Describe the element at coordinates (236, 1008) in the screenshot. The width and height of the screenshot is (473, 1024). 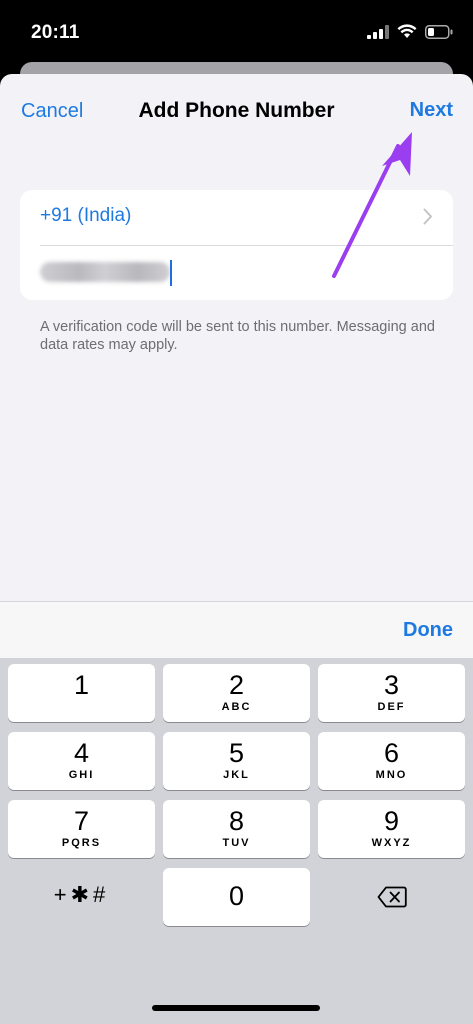
I see `home-indicator` at that location.